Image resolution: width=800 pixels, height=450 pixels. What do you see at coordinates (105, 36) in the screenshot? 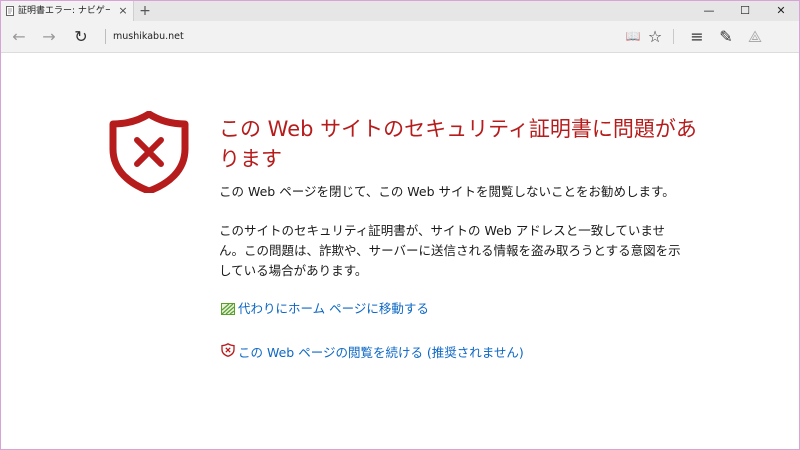
I see `address-divider` at bounding box center [105, 36].